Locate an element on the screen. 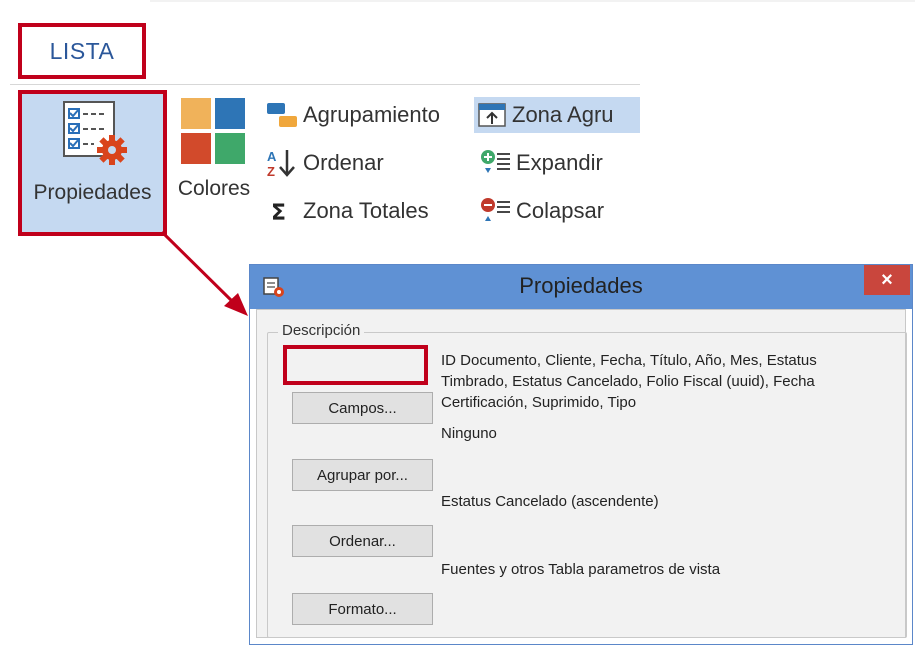 The image size is (915, 645). ordenar-label: Ordenar is located at coordinates (343, 162).